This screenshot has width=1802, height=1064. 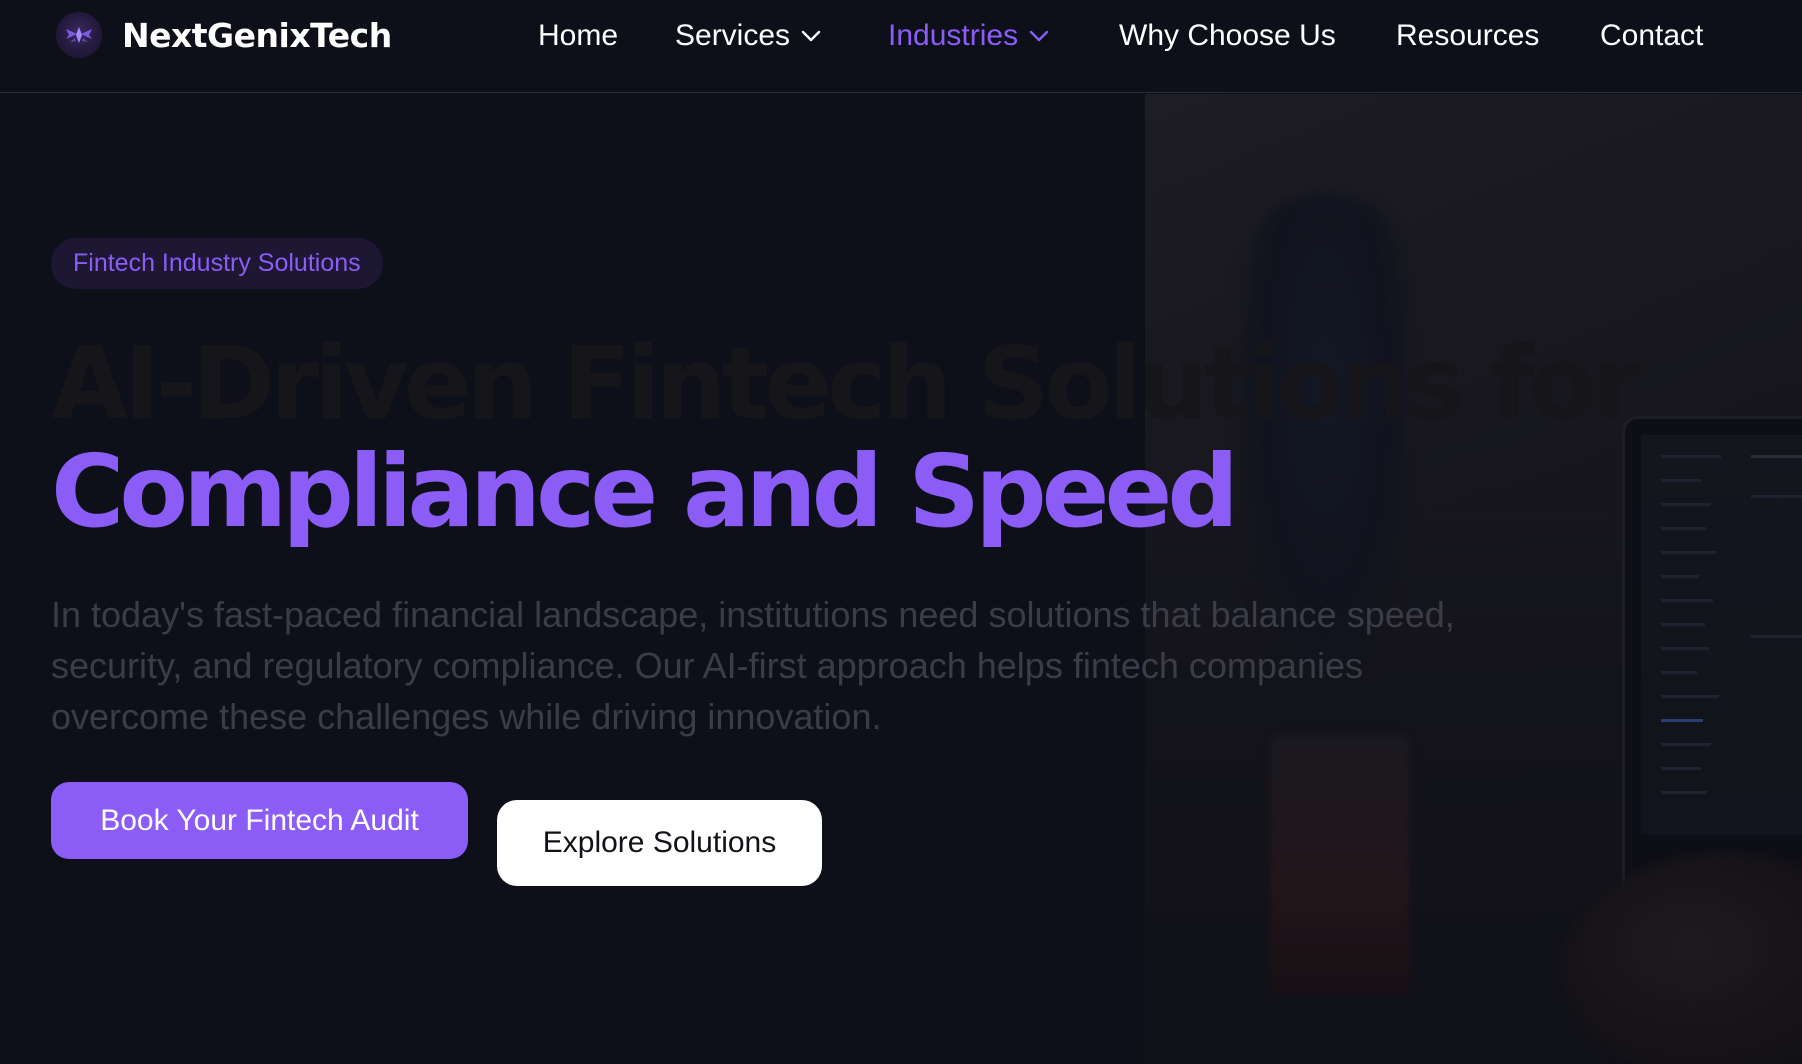 What do you see at coordinates (217, 263) in the screenshot?
I see `industry-badge: Fintech Industry Solutions` at bounding box center [217, 263].